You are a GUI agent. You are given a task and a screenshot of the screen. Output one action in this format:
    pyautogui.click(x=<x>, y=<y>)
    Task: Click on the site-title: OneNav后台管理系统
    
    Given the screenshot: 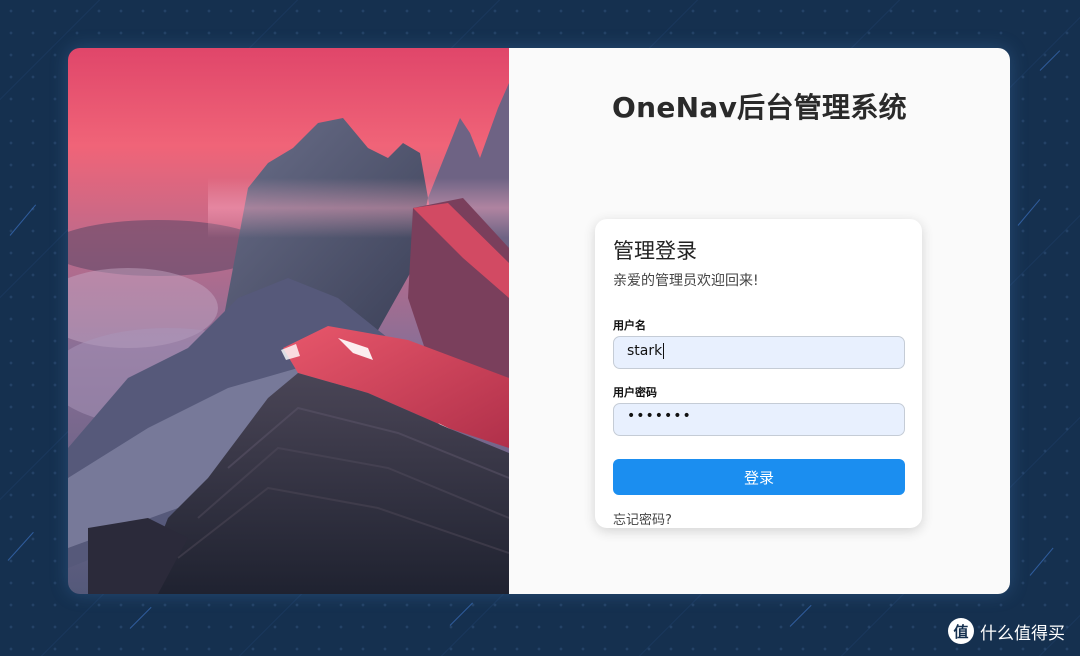 What is the action you would take?
    pyautogui.click(x=759, y=107)
    